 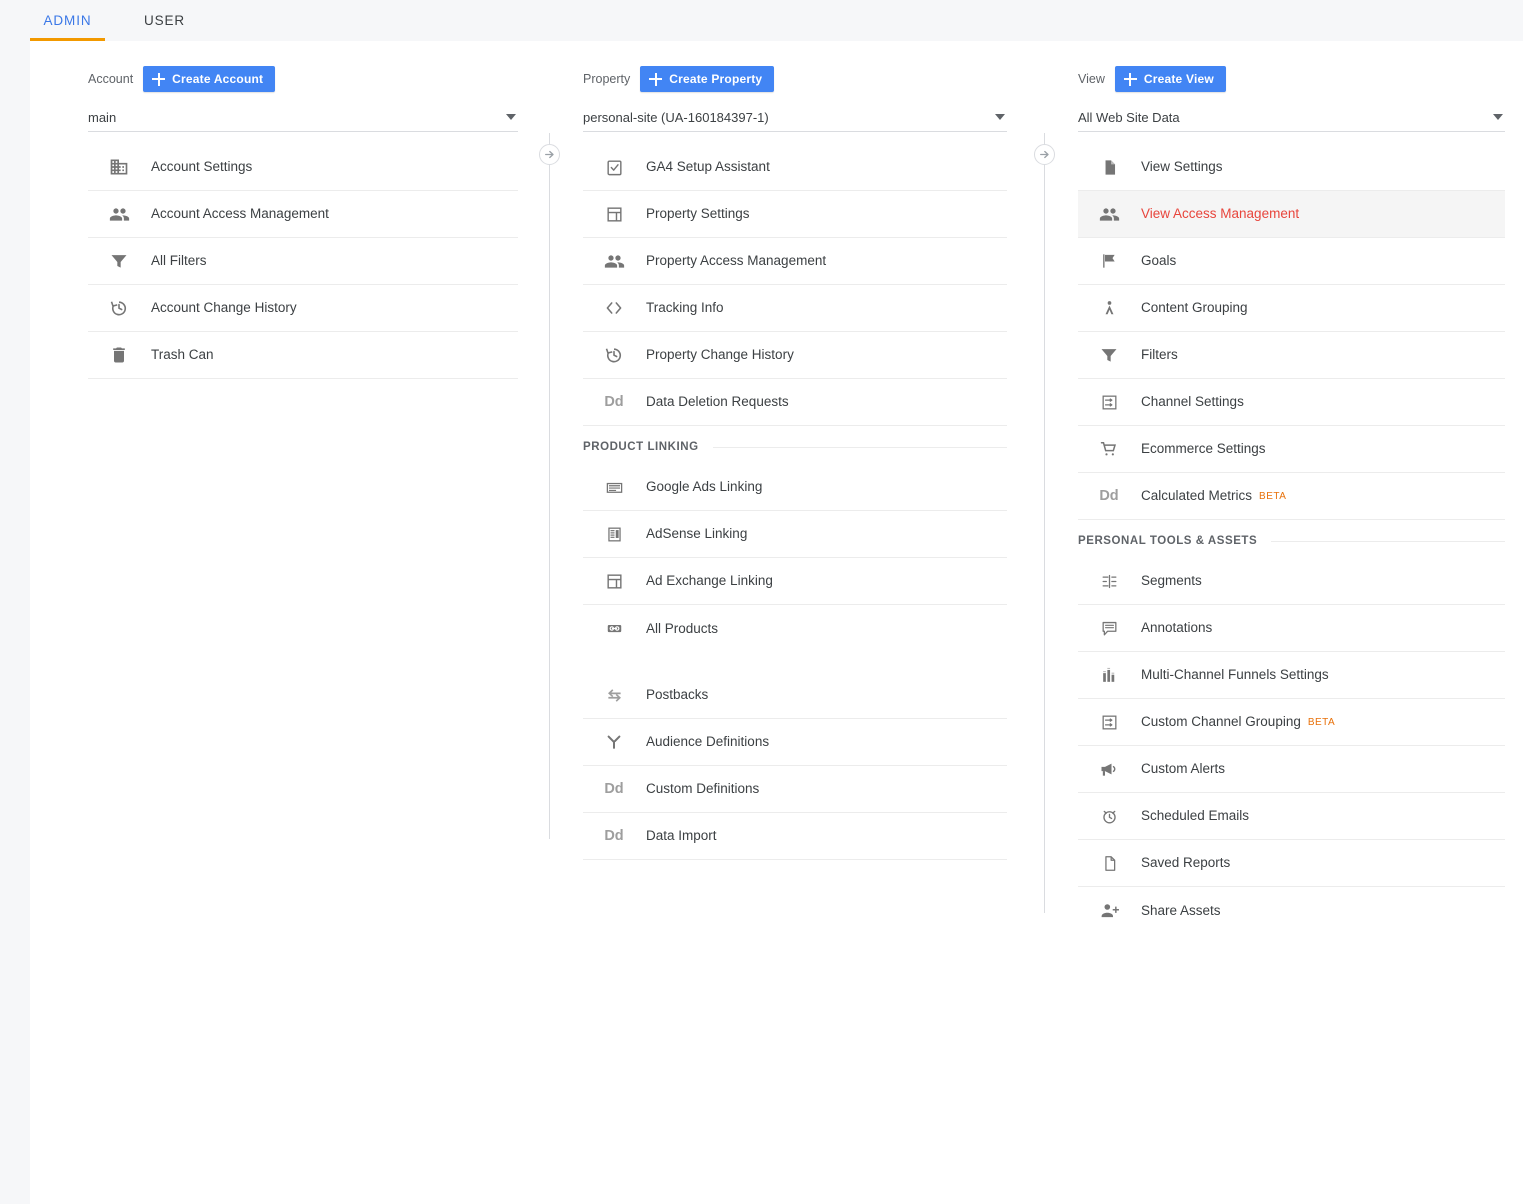 What do you see at coordinates (1203, 449) in the screenshot?
I see `menu-item-label: Ecommerce Settings` at bounding box center [1203, 449].